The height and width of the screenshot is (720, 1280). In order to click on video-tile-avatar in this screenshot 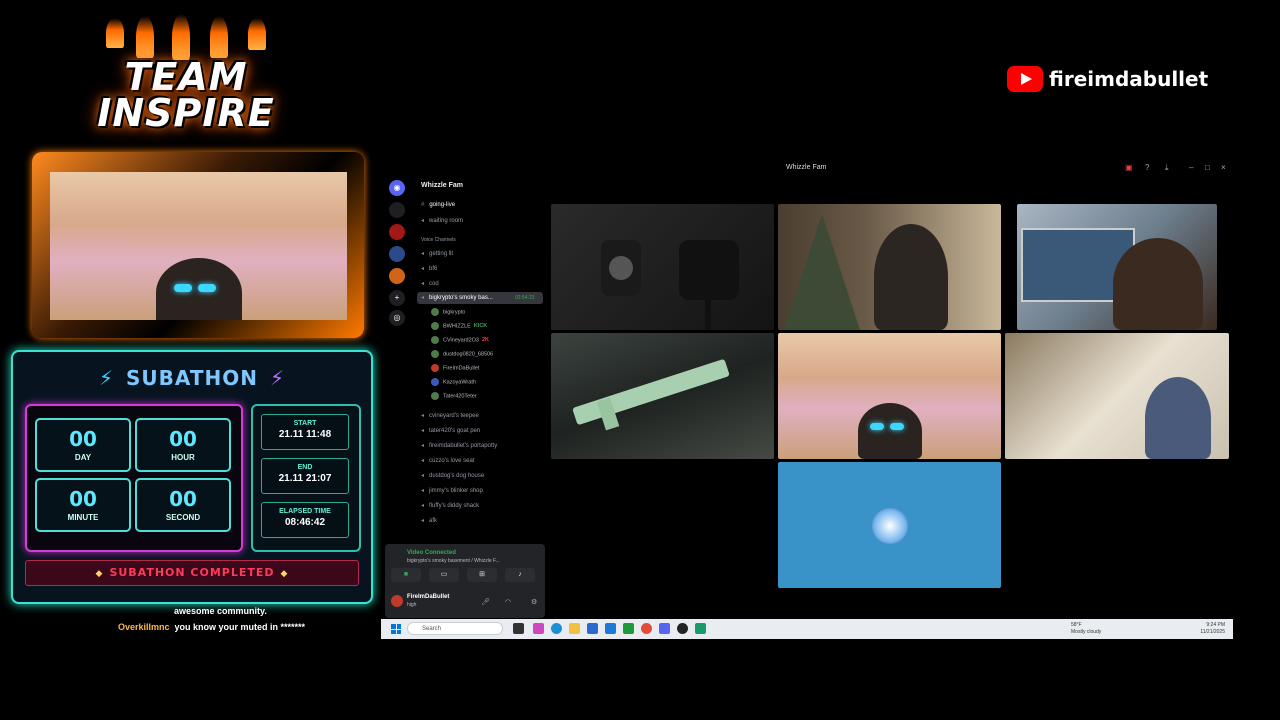, I will do `click(889, 525)`.